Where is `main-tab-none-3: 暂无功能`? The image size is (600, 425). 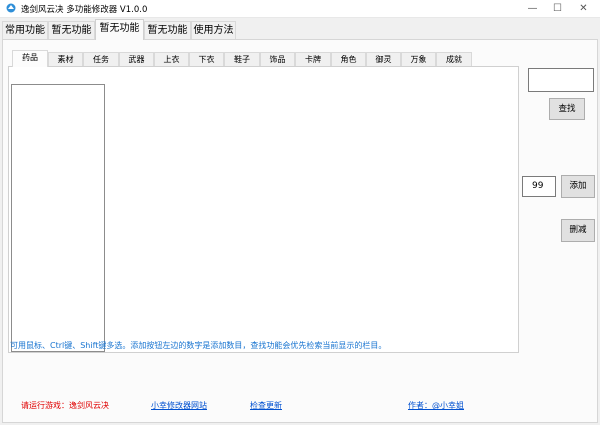 main-tab-none-3: 暂无功能 is located at coordinates (167, 30).